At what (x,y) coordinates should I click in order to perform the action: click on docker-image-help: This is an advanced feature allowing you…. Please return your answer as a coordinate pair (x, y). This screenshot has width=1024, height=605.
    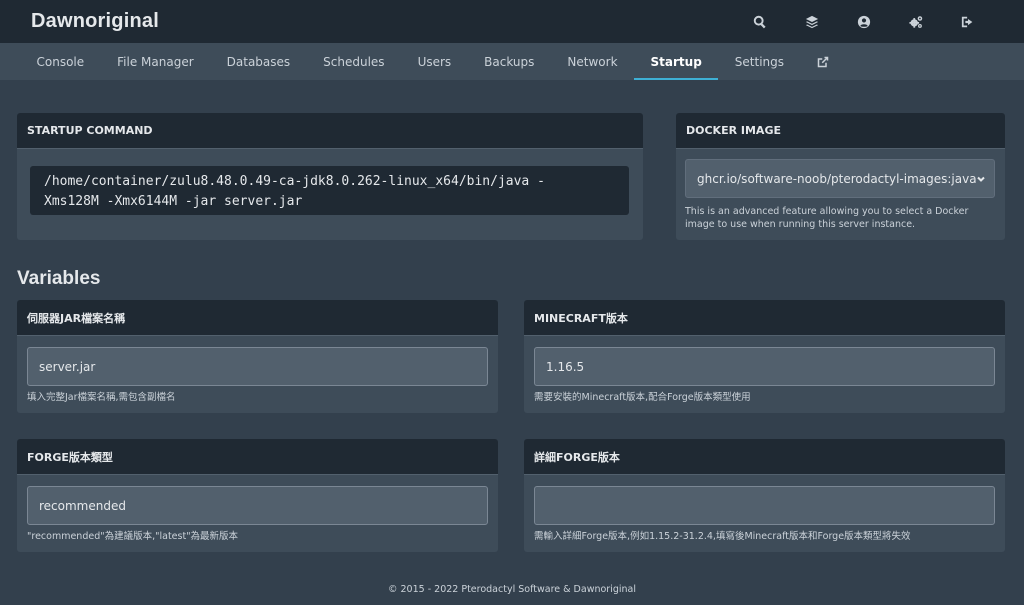
    Looking at the image, I should click on (826, 218).